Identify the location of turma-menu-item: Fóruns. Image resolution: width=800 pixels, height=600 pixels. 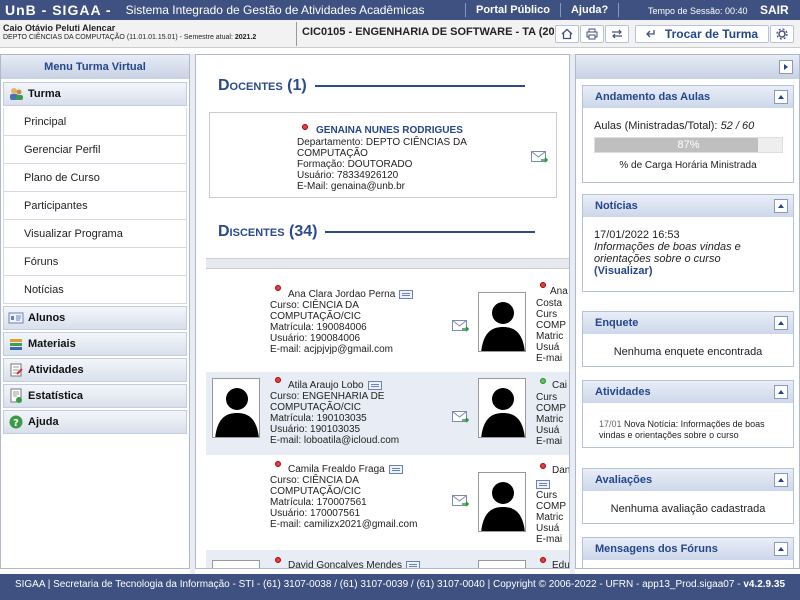
(95, 262).